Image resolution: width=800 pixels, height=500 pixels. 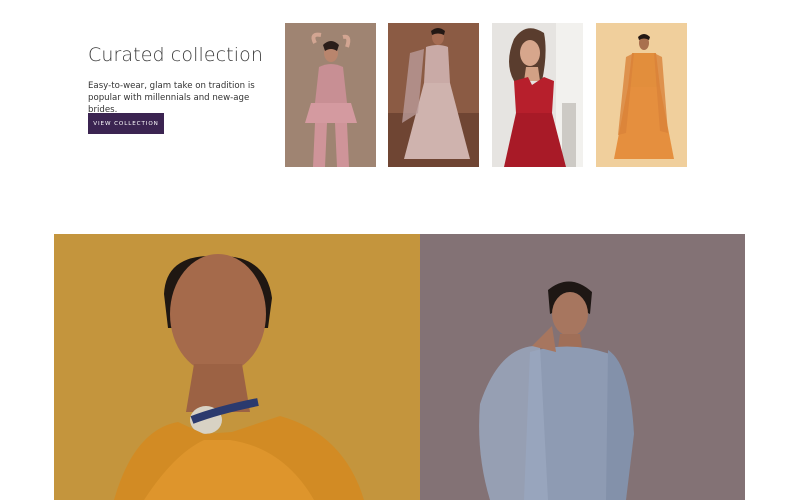 I want to click on product-image-orange-lehenga, so click(x=641, y=95).